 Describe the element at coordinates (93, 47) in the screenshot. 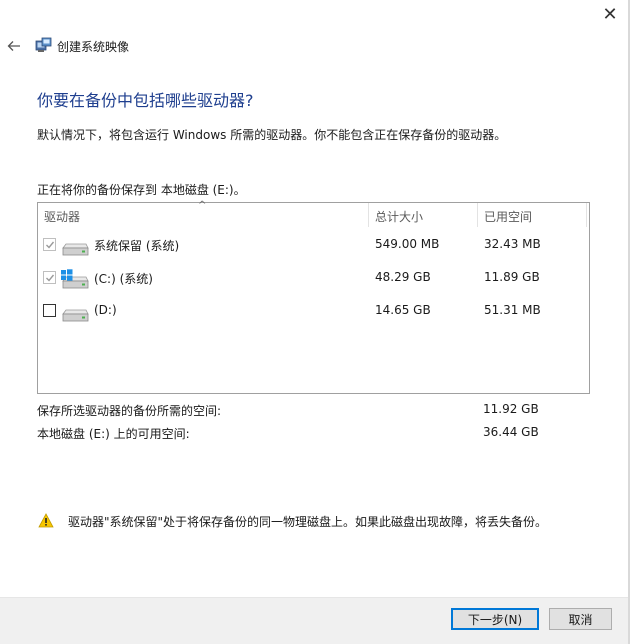

I see `window-title: 创建系统映像` at that location.